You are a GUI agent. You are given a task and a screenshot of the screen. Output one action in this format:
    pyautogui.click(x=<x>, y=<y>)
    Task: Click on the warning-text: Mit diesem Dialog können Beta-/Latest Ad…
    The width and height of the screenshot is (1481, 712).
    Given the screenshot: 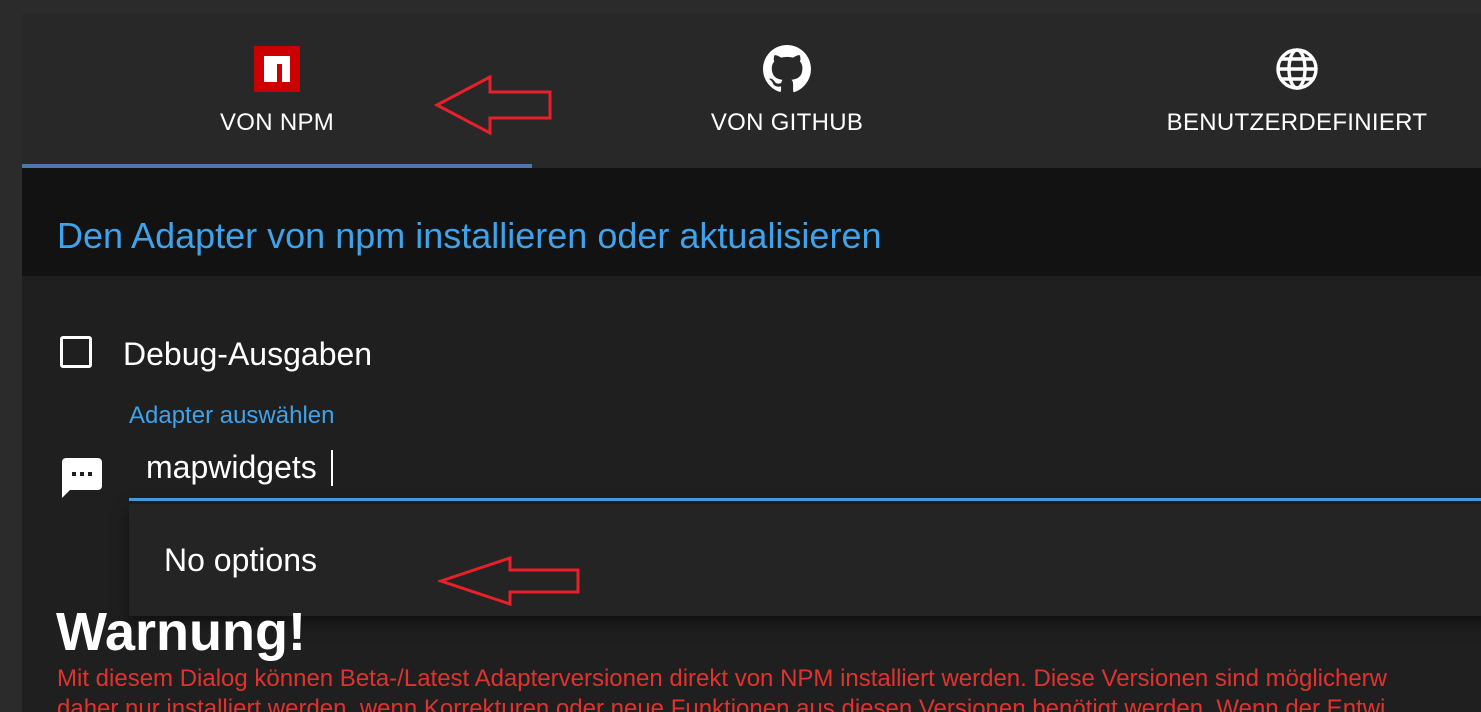 What is the action you would take?
    pyautogui.click(x=769, y=688)
    